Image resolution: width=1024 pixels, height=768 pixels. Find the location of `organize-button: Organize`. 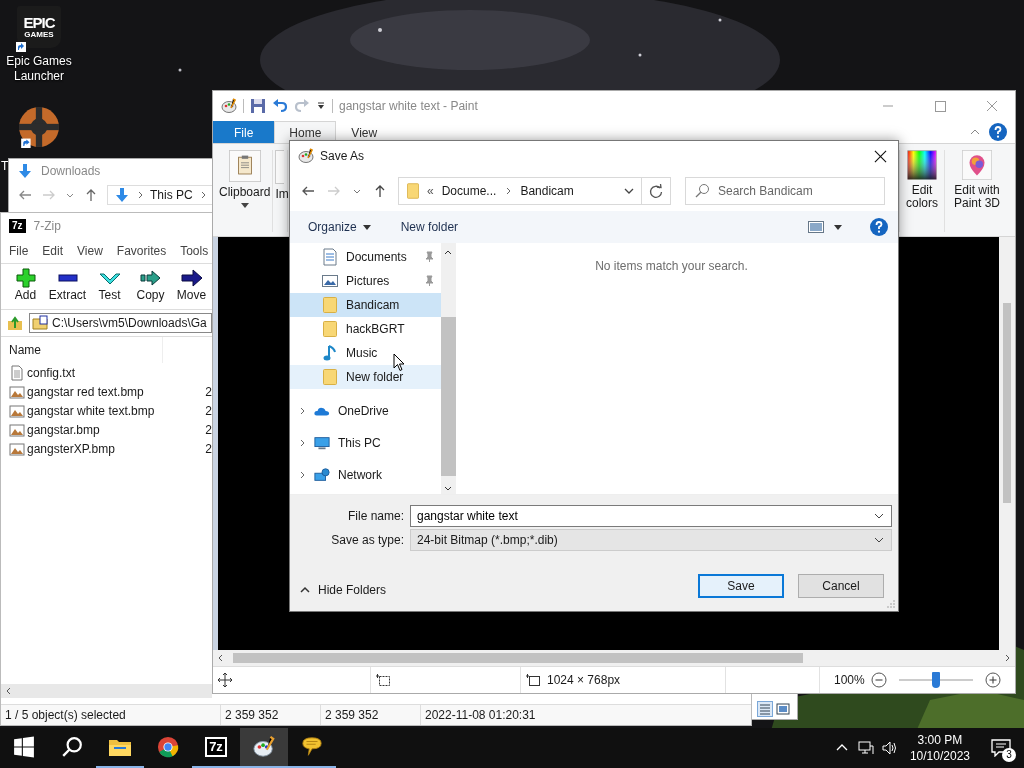

organize-button: Organize is located at coordinates (339, 227).